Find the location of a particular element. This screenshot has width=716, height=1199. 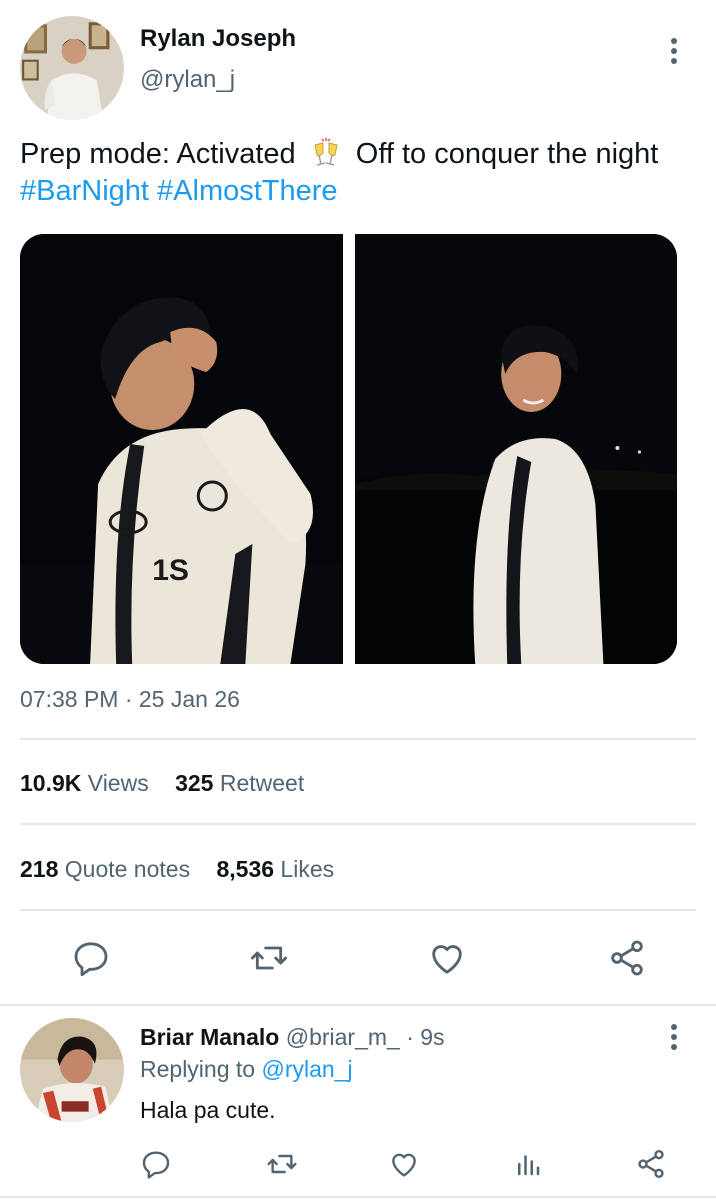

reply-time: · 9s is located at coordinates (425, 1037).